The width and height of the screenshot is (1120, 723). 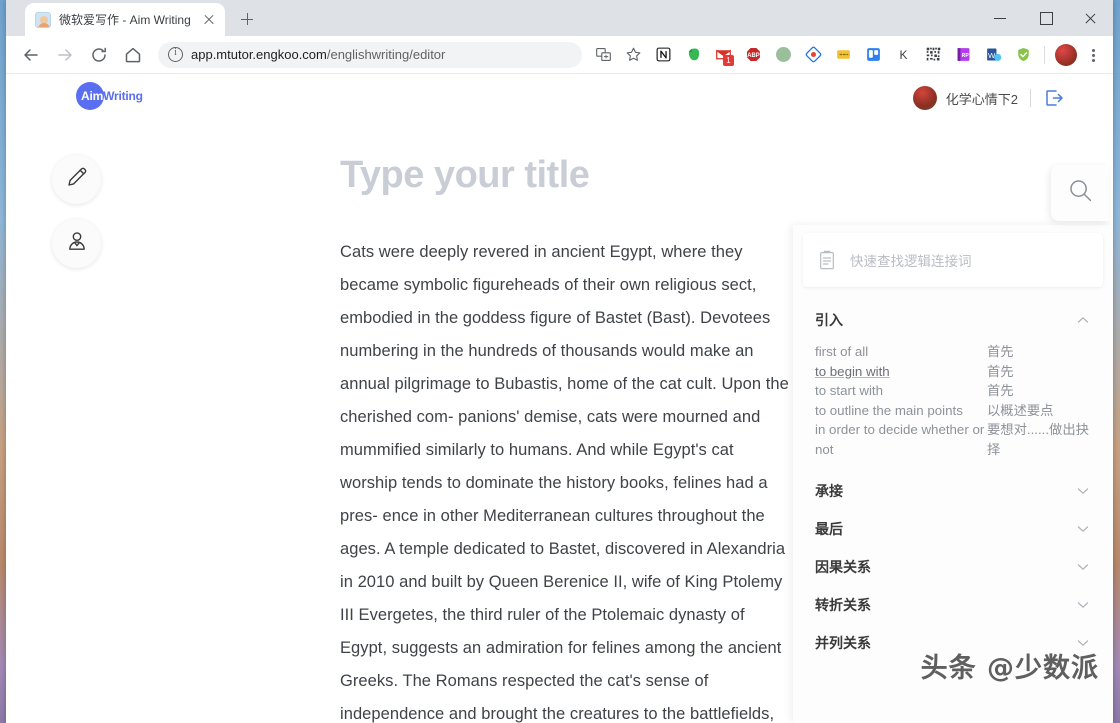 What do you see at coordinates (1093, 55) in the screenshot?
I see `kebab-menu-icon` at bounding box center [1093, 55].